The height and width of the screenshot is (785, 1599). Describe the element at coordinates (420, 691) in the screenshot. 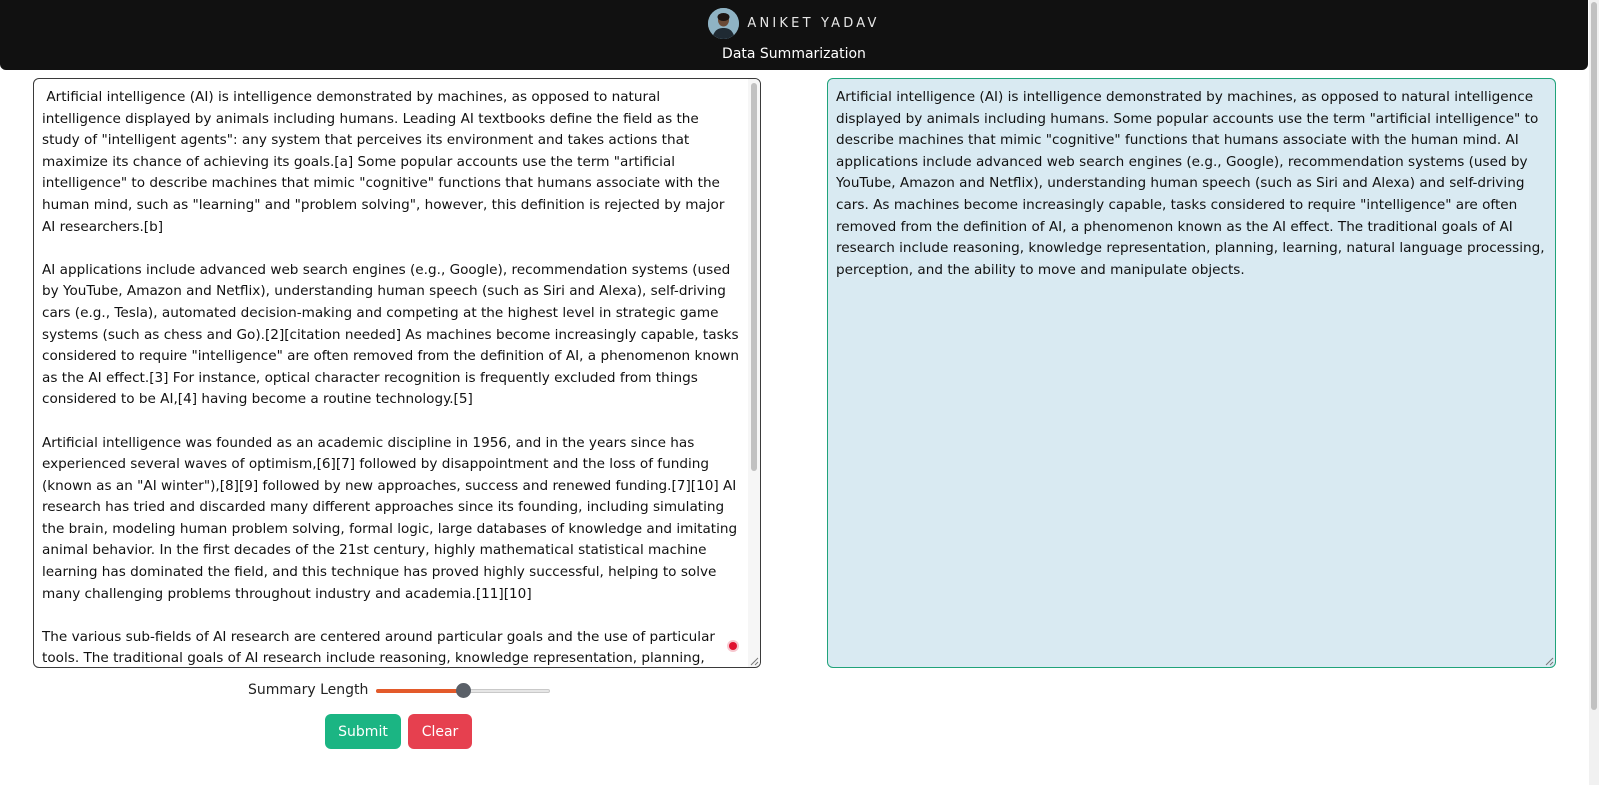

I see `slider-fill` at that location.